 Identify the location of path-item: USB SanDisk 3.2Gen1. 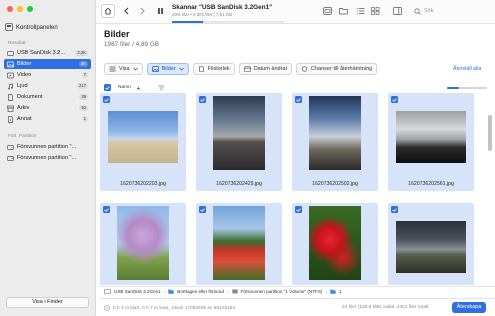
(137, 291).